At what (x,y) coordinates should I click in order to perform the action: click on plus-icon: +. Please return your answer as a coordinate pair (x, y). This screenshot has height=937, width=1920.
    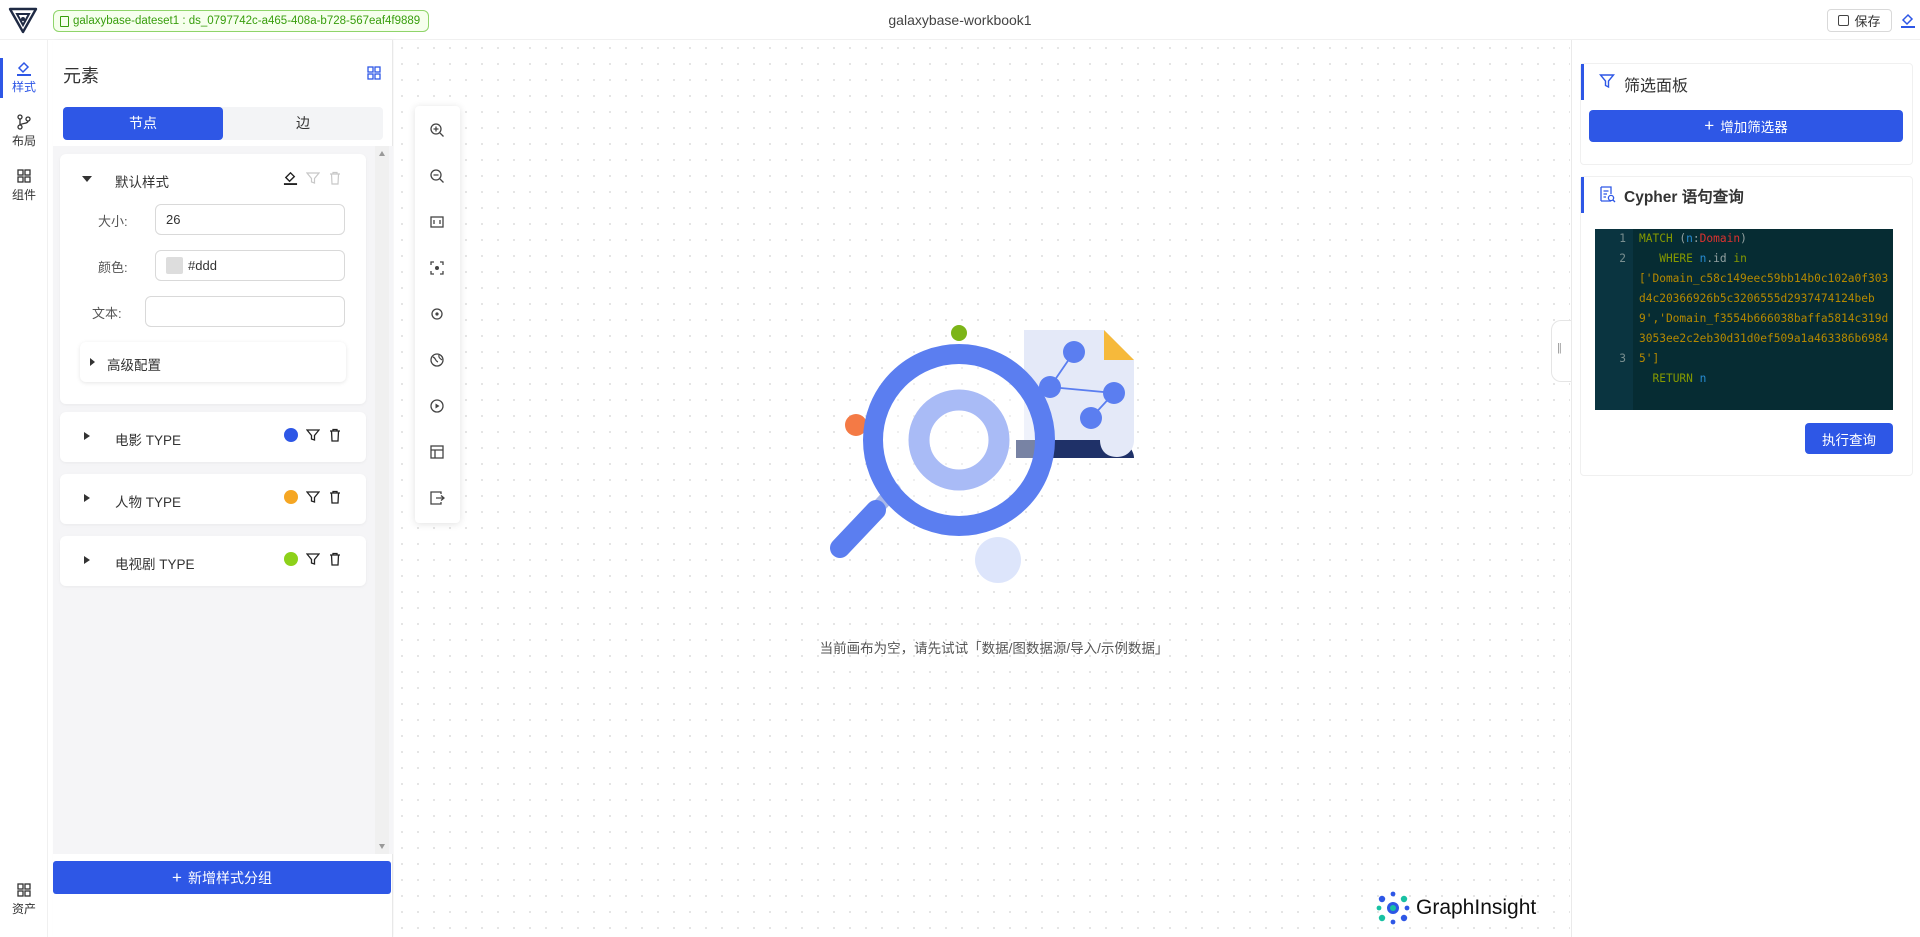
    Looking at the image, I should click on (177, 877).